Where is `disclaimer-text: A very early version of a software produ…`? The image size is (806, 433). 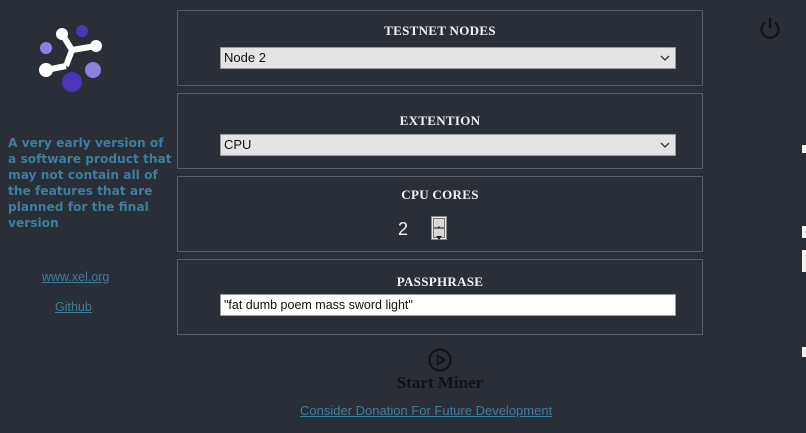
disclaimer-text: A very early version of a software produ… is located at coordinates (90, 183).